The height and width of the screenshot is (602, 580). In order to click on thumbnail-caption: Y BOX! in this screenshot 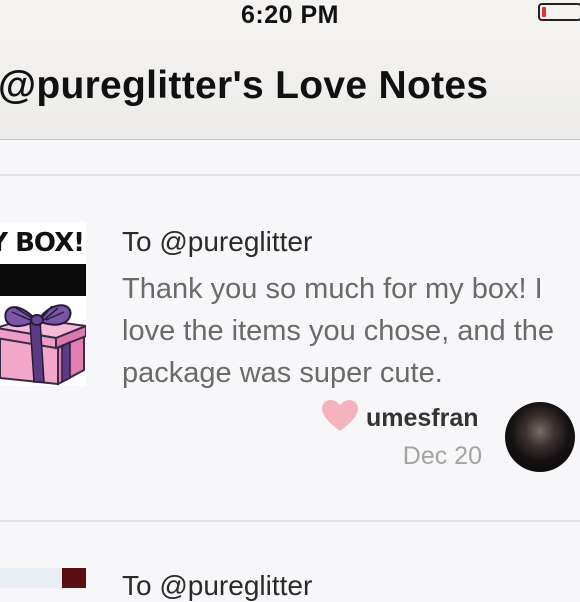, I will do `click(42, 243)`.